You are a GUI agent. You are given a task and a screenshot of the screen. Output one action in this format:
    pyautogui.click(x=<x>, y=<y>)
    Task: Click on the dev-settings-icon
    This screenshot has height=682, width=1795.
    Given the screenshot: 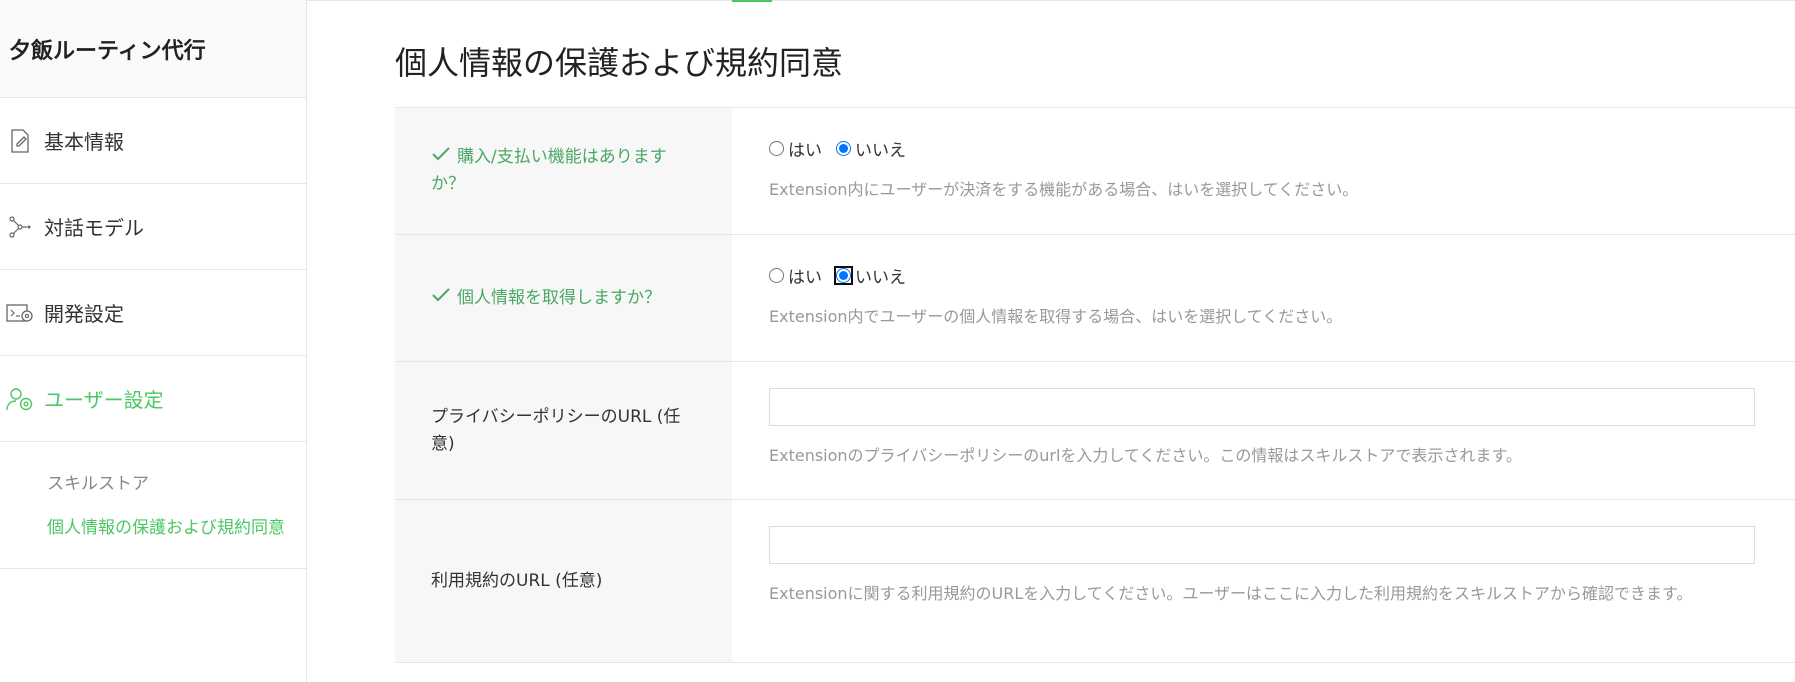 What is the action you would take?
    pyautogui.click(x=20, y=313)
    